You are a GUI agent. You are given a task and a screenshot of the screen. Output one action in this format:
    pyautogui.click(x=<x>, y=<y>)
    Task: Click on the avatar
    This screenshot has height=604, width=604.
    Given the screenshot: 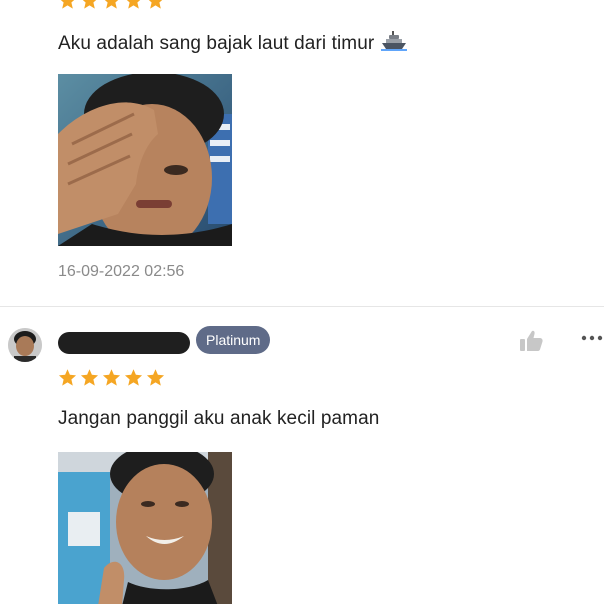 What is the action you would take?
    pyautogui.click(x=25, y=345)
    